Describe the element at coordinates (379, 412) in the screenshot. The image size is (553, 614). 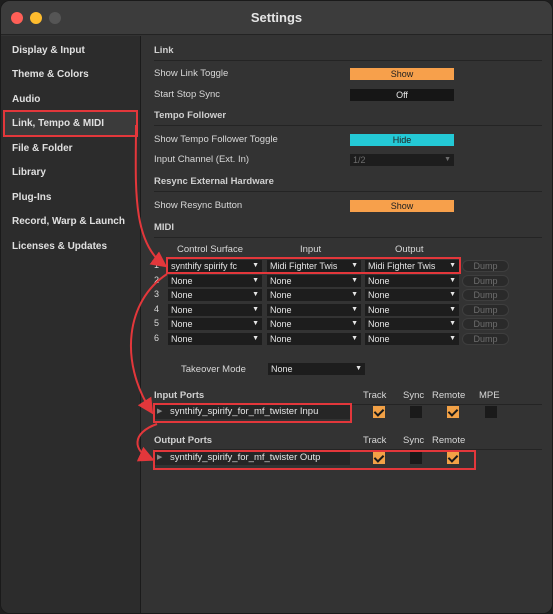
I see `input-track-checkbox` at that location.